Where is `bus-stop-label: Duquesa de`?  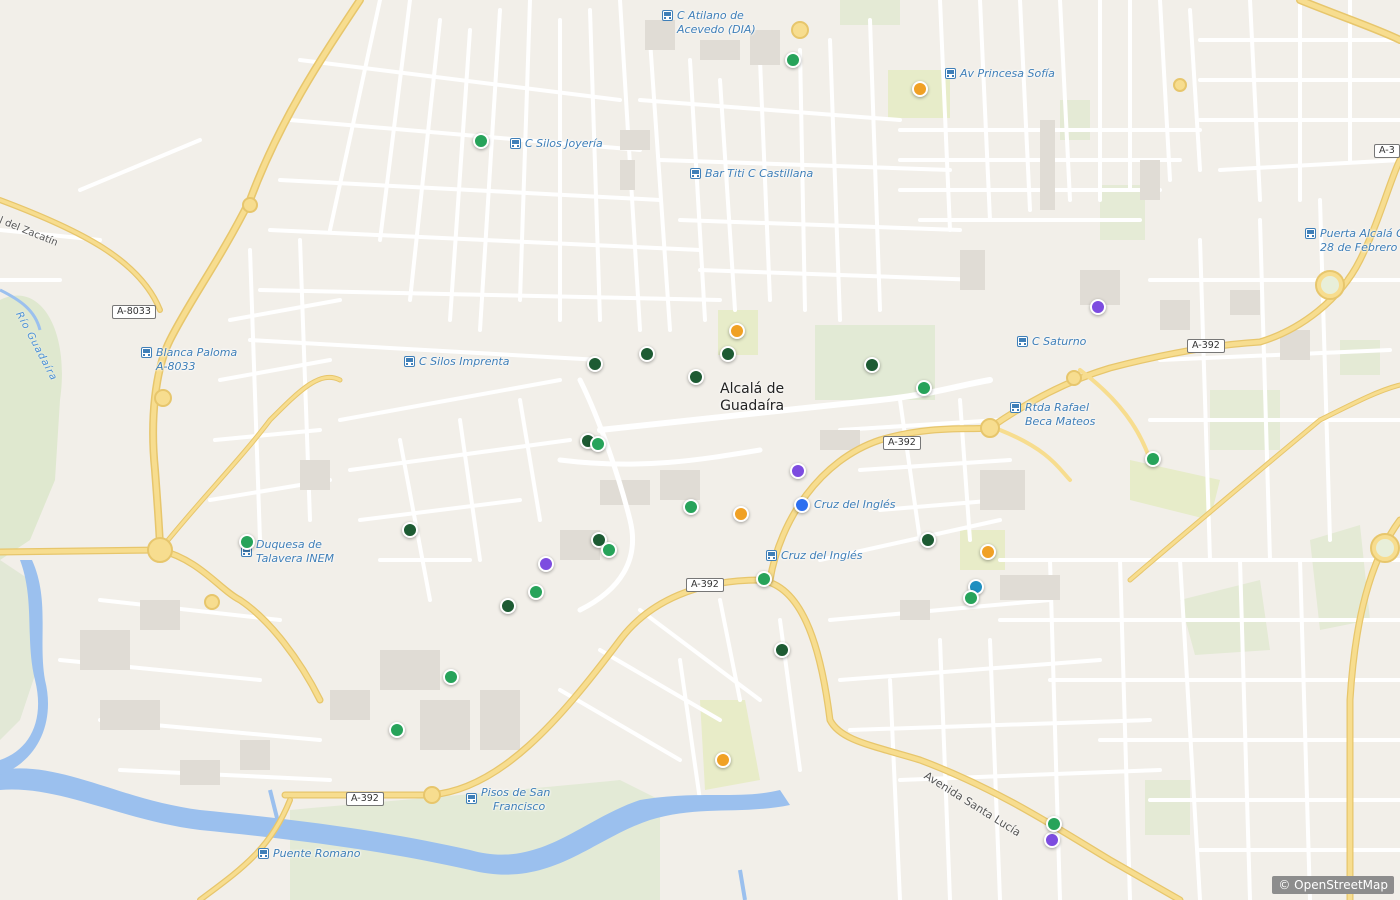
bus-stop-label: Duquesa de is located at coordinates (289, 544).